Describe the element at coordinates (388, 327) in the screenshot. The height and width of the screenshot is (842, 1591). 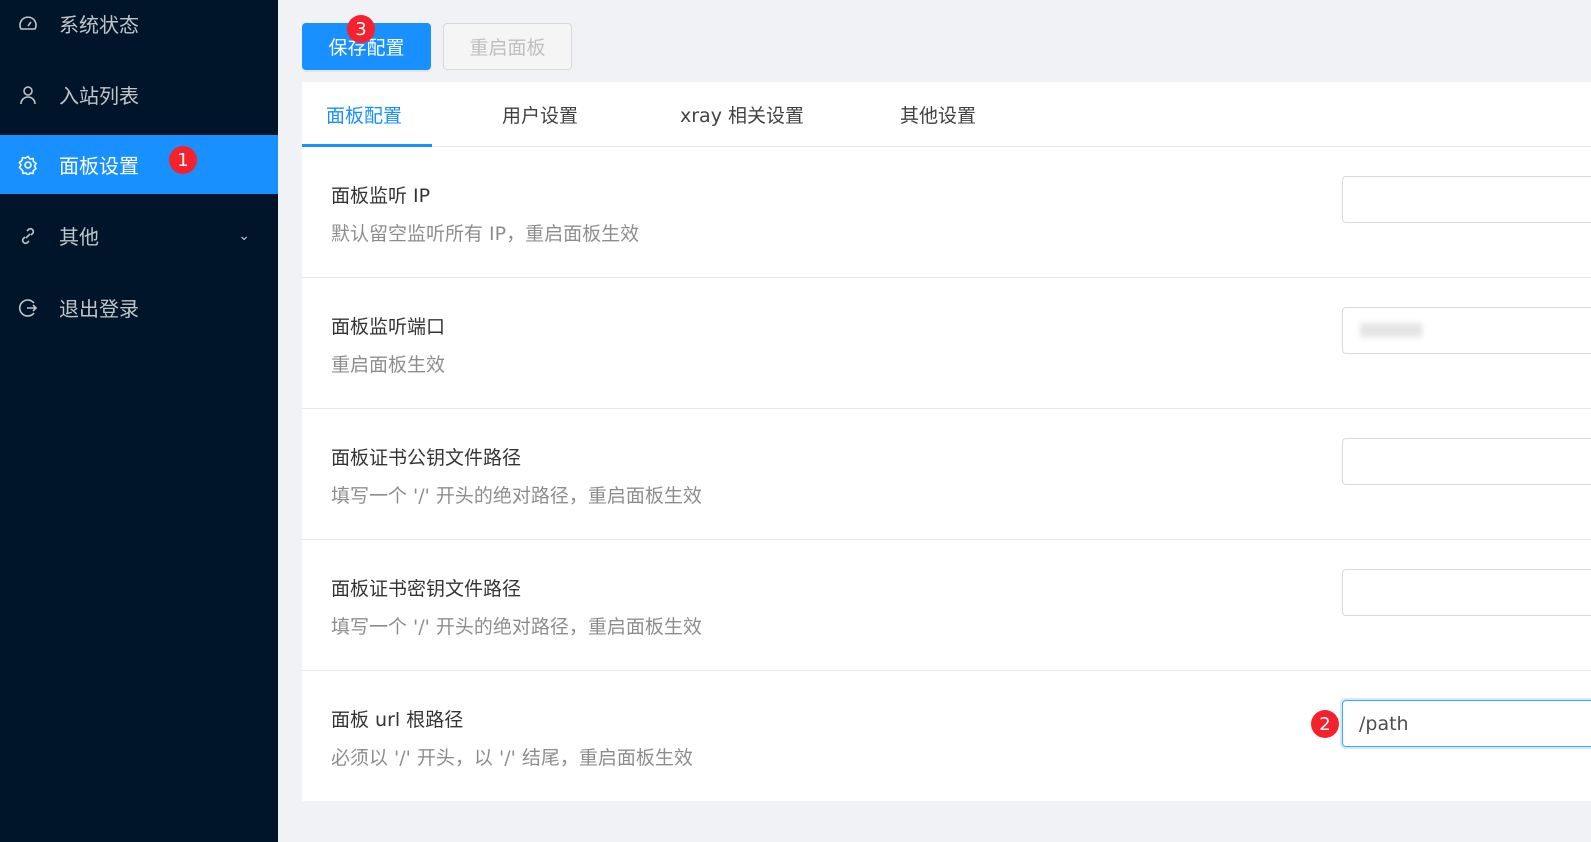
I see `setting-title: 面板监听端口` at that location.